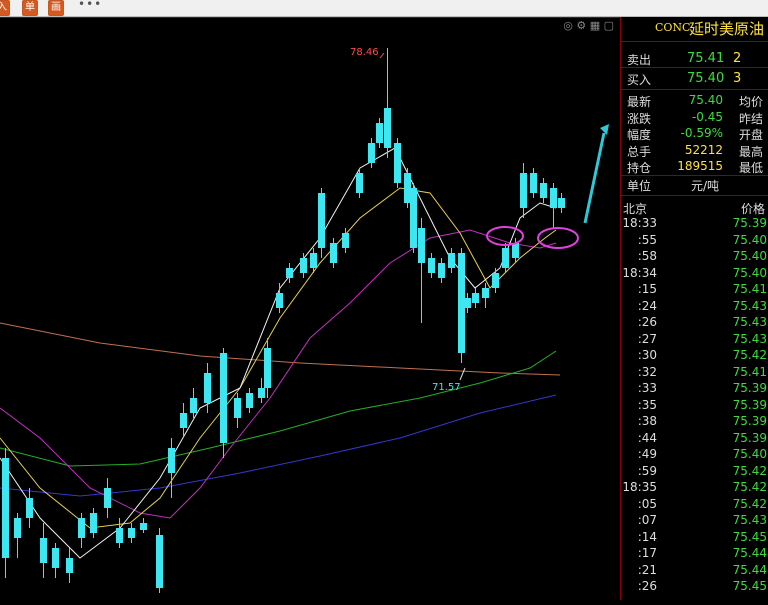 This screenshot has width=768, height=605. I want to click on stat-value: 52212, so click(703, 149).